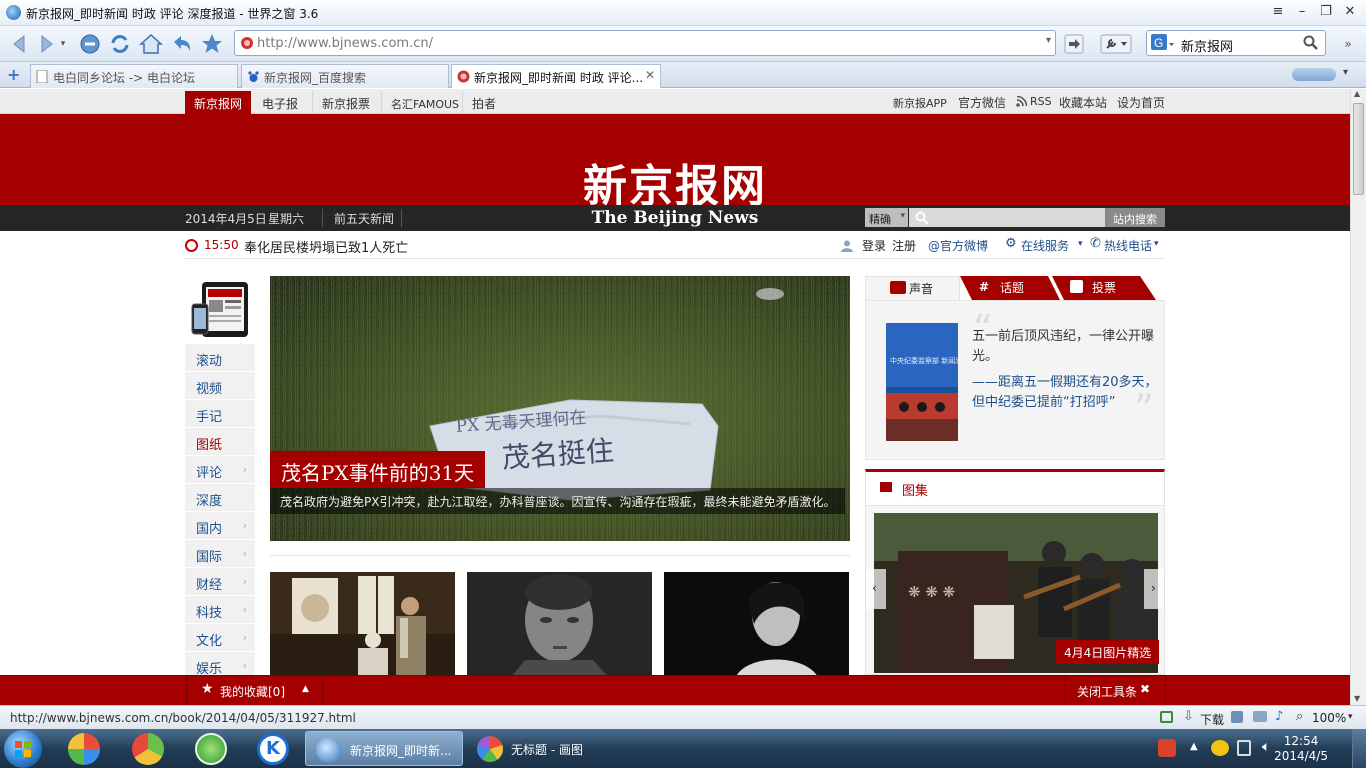 The height and width of the screenshot is (768, 1366). I want to click on gallery-prev-button: ‹, so click(876, 589).